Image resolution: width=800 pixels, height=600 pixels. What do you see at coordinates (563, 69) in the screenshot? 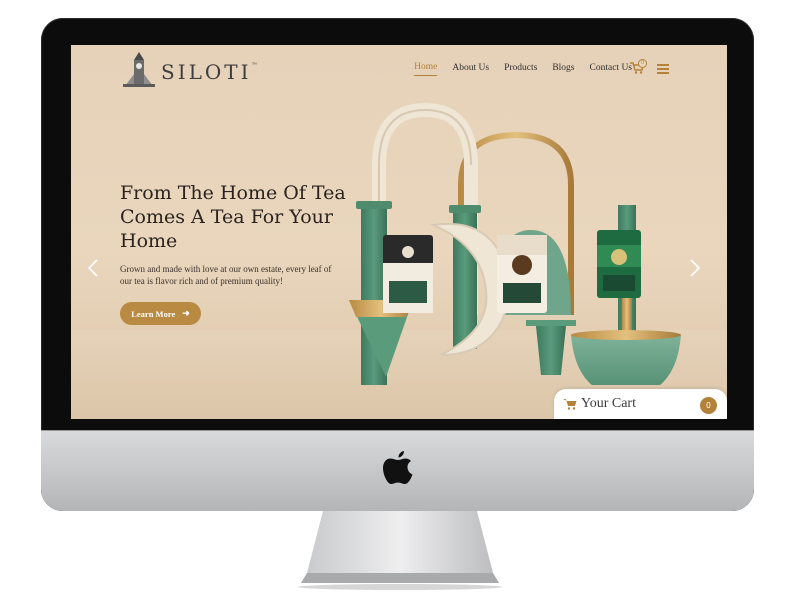
I see `nav-blogs: Blogs` at bounding box center [563, 69].